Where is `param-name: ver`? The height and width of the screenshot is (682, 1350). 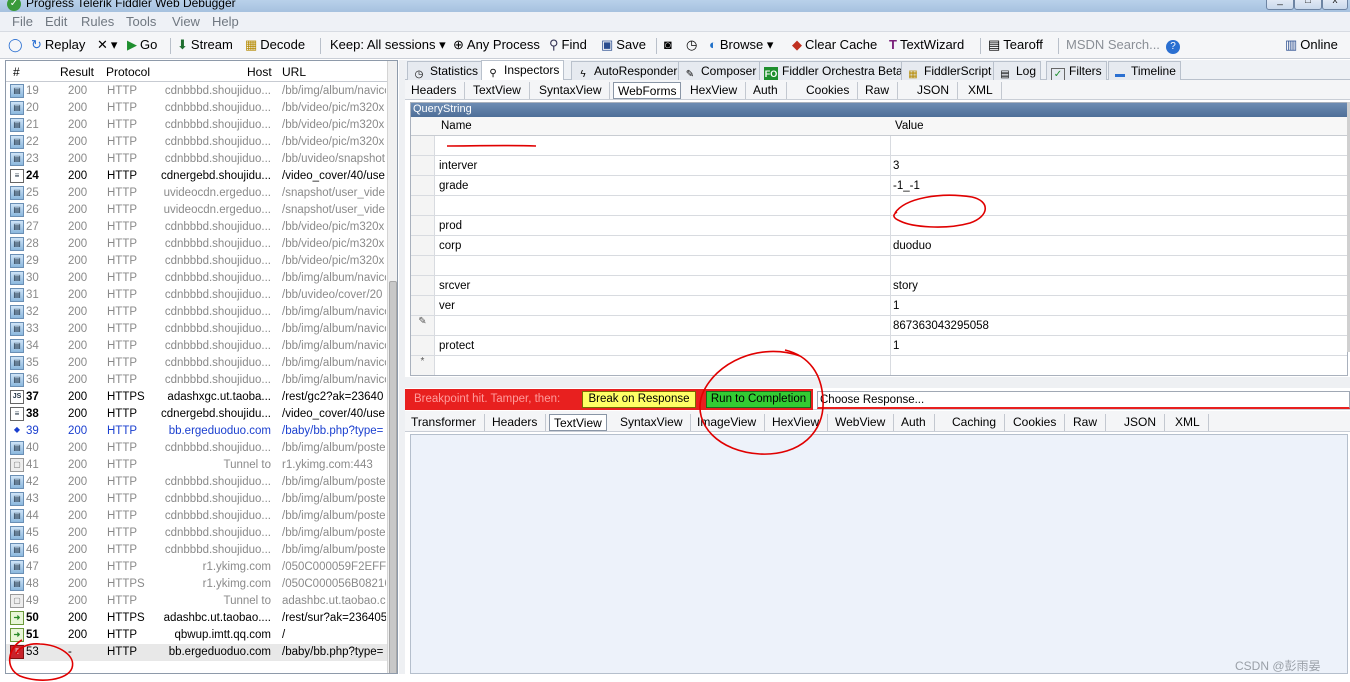
param-name: ver is located at coordinates (447, 306).